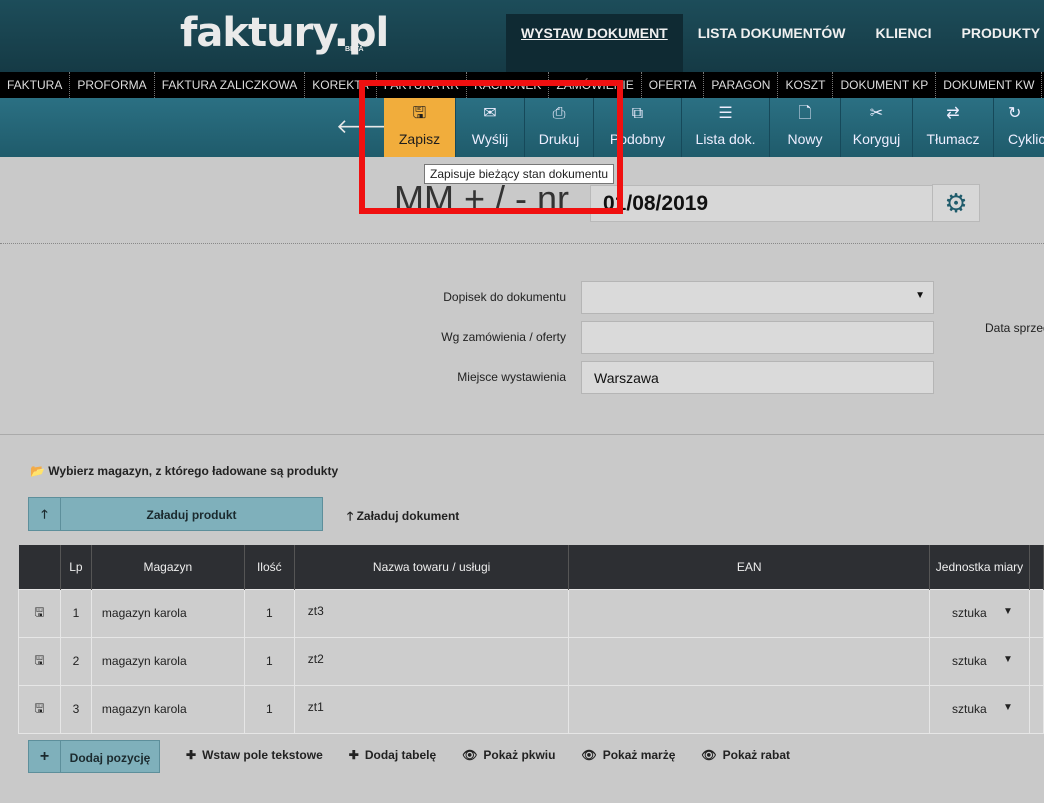 This screenshot has height=803, width=1044. What do you see at coordinates (490, 113) in the screenshot?
I see `envelope-icon: ✉` at bounding box center [490, 113].